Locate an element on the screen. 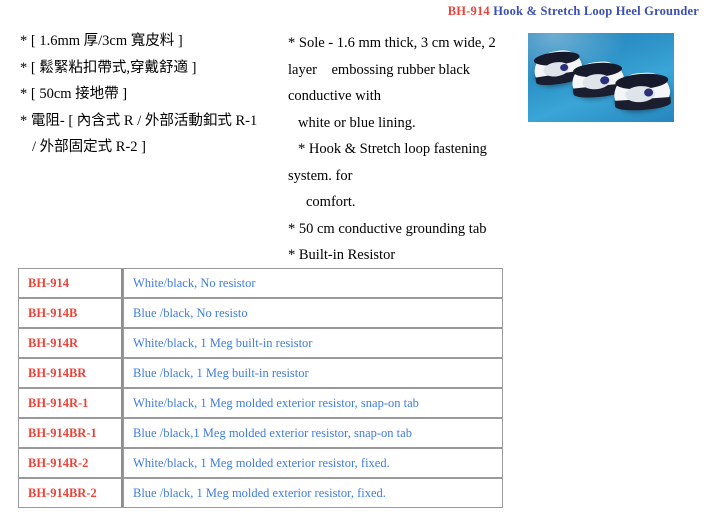  table-row: BH-914B Blue /black, No resisto is located at coordinates (260, 313).